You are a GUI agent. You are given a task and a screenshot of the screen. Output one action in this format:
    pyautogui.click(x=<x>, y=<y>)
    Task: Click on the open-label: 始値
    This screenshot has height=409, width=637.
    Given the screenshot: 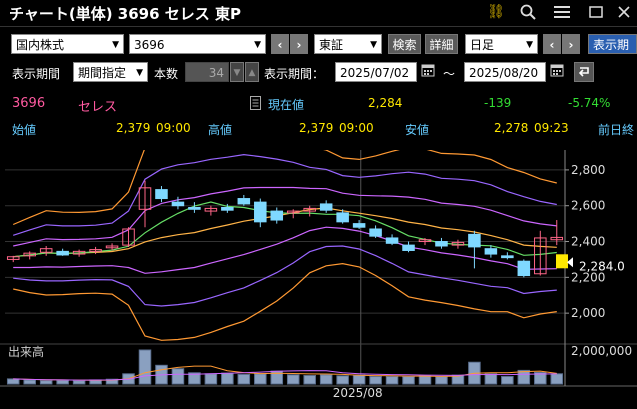 What is the action you would take?
    pyautogui.click(x=24, y=130)
    